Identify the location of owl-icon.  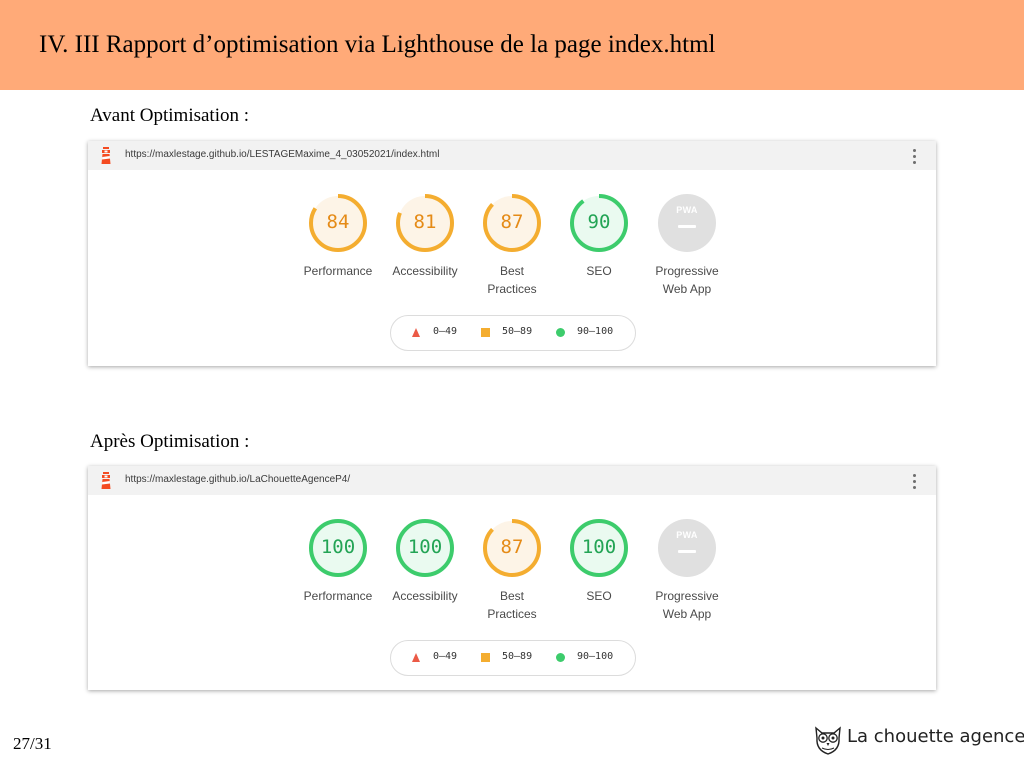
(828, 740).